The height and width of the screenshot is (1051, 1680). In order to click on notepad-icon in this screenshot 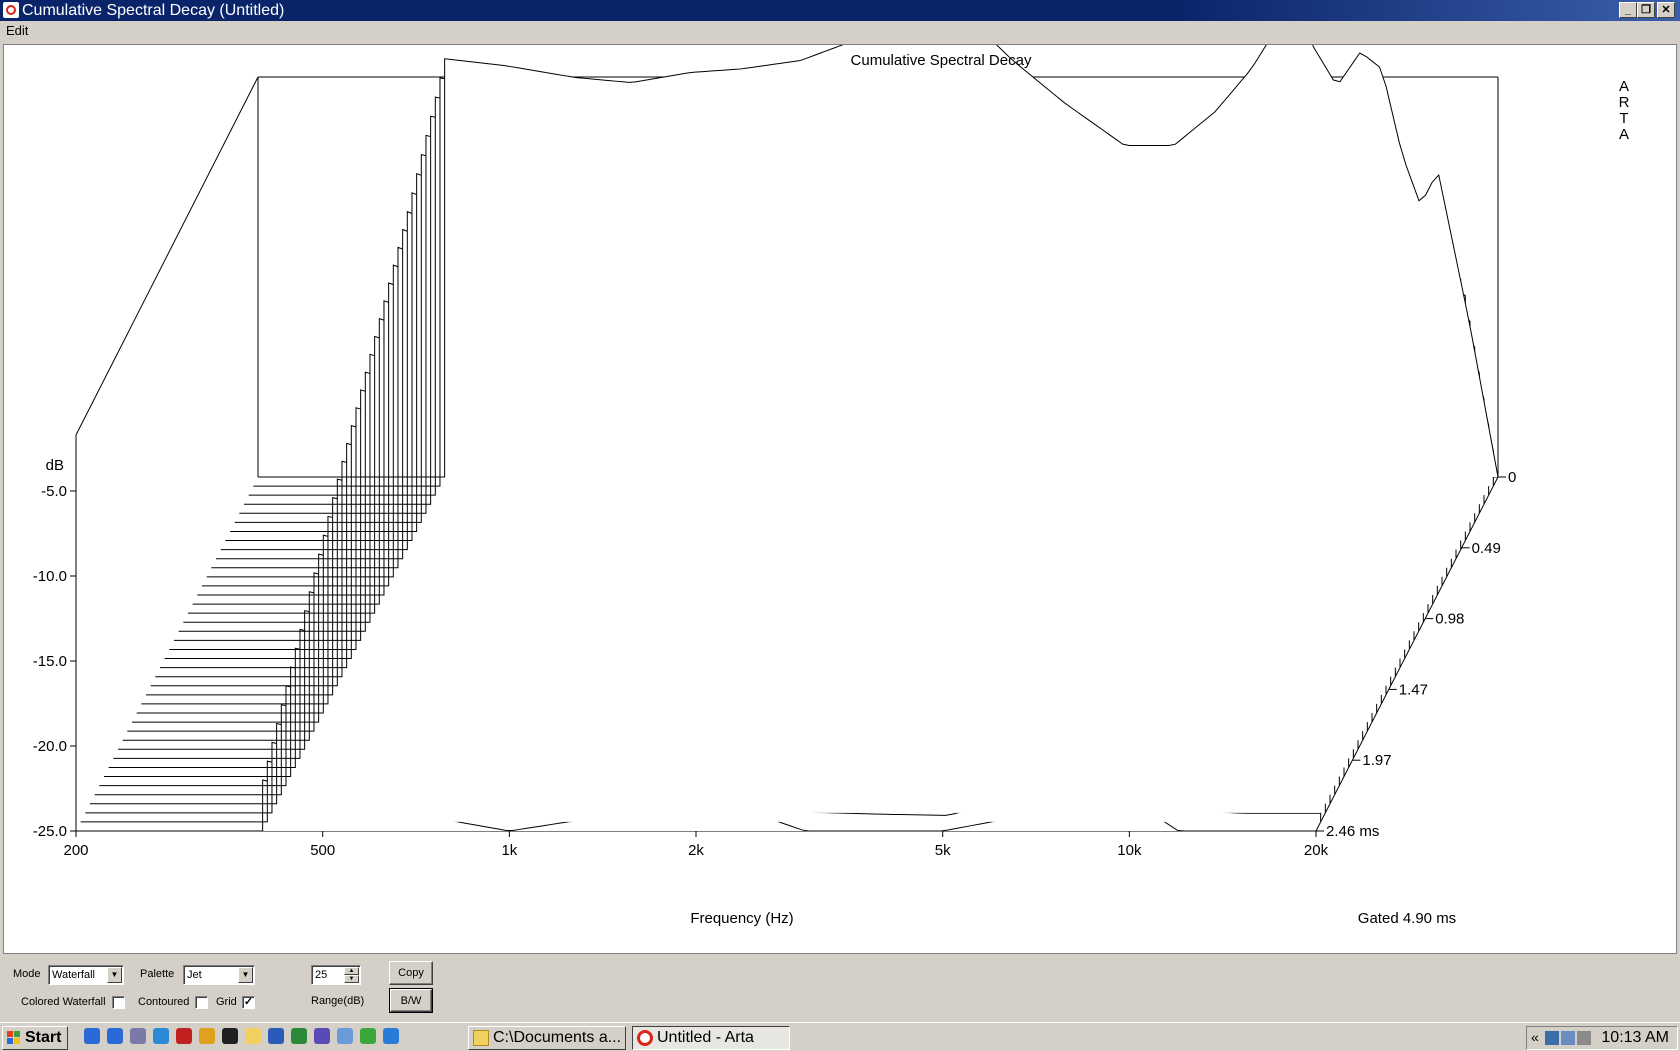, I will do `click(345, 1036)`.